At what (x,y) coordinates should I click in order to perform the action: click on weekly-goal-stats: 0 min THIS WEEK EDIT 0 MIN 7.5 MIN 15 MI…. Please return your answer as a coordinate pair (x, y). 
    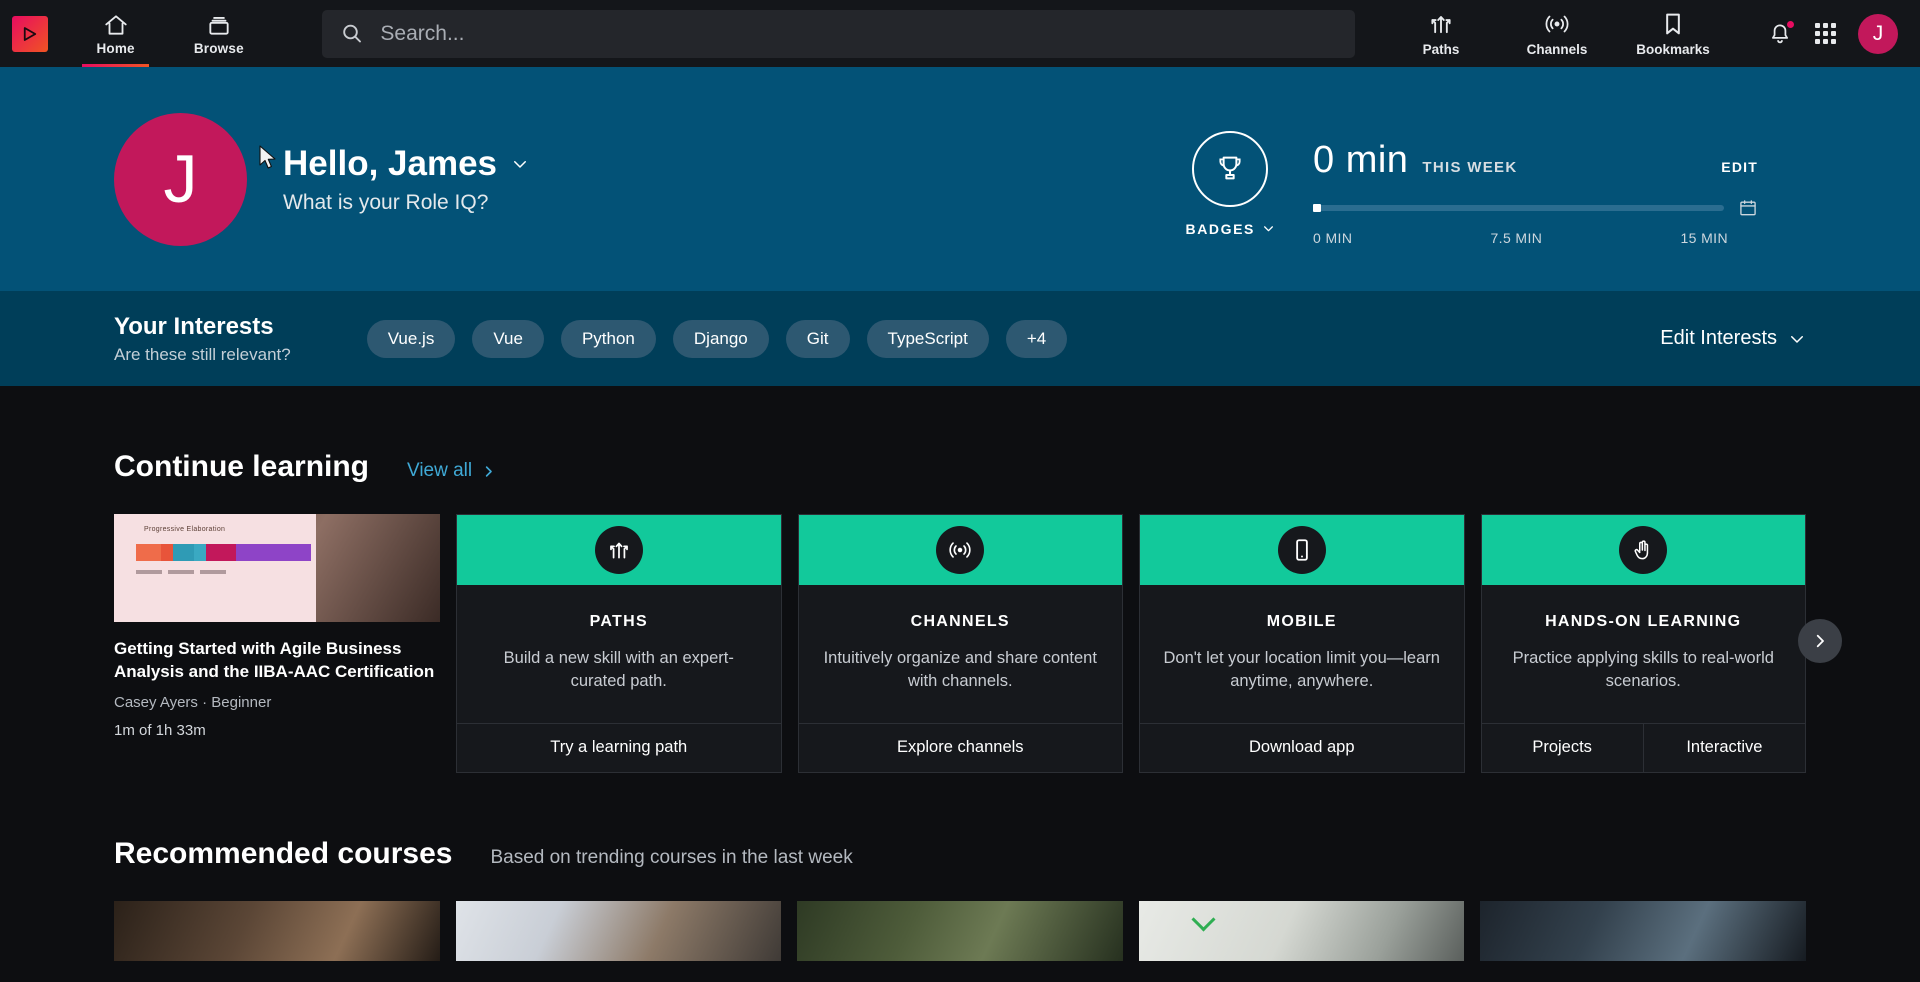
    Looking at the image, I should click on (1535, 188).